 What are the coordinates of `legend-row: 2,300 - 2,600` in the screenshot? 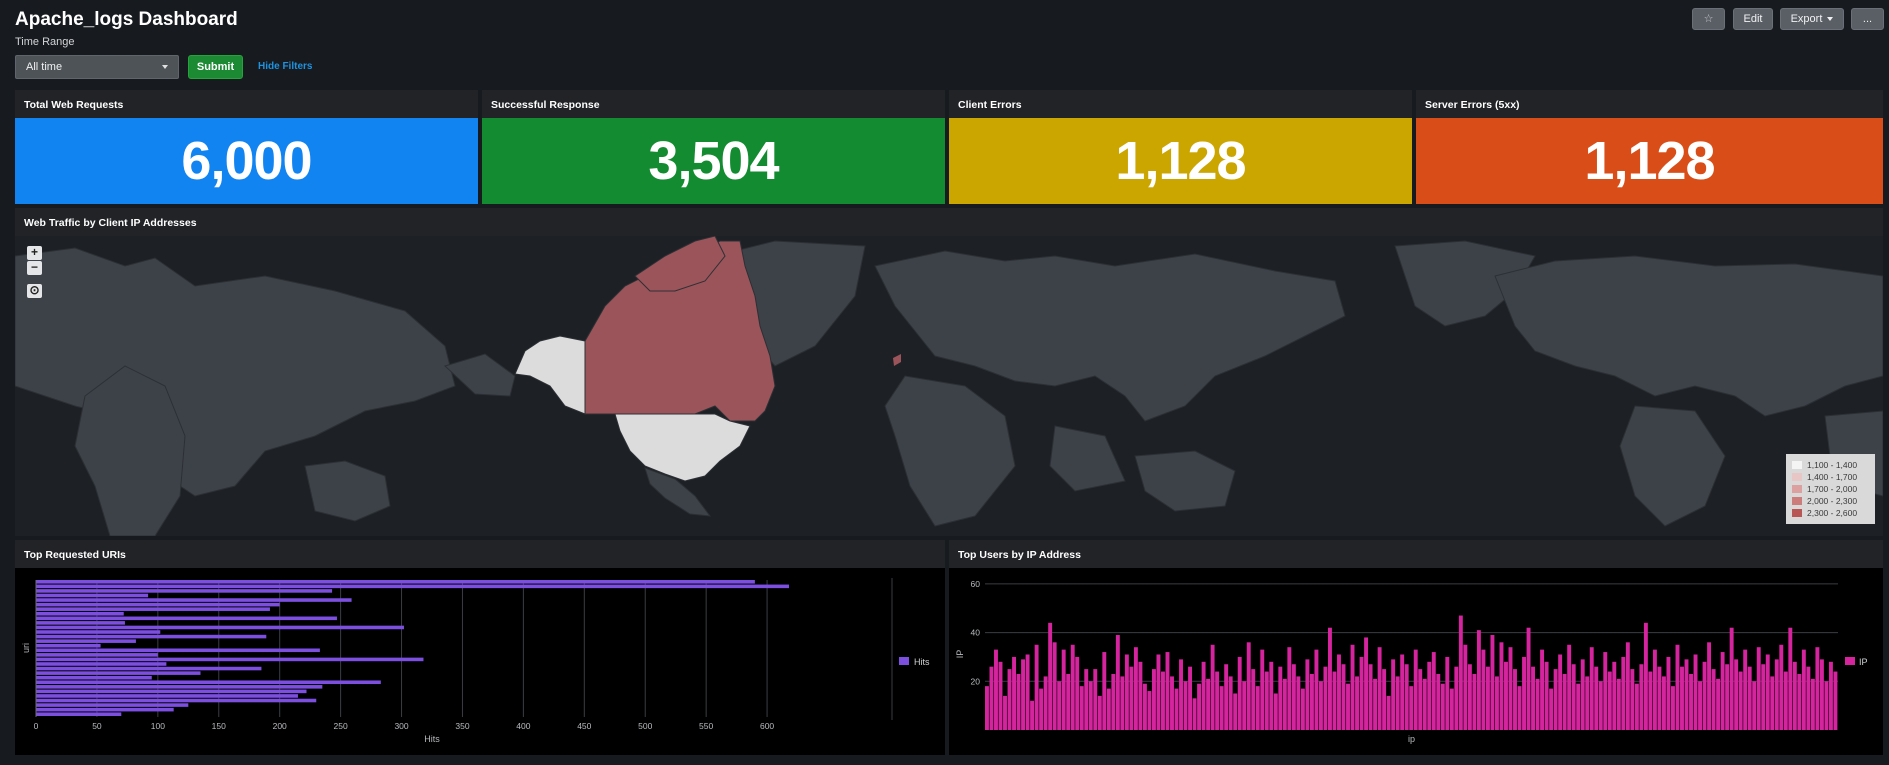 It's located at (1830, 513).